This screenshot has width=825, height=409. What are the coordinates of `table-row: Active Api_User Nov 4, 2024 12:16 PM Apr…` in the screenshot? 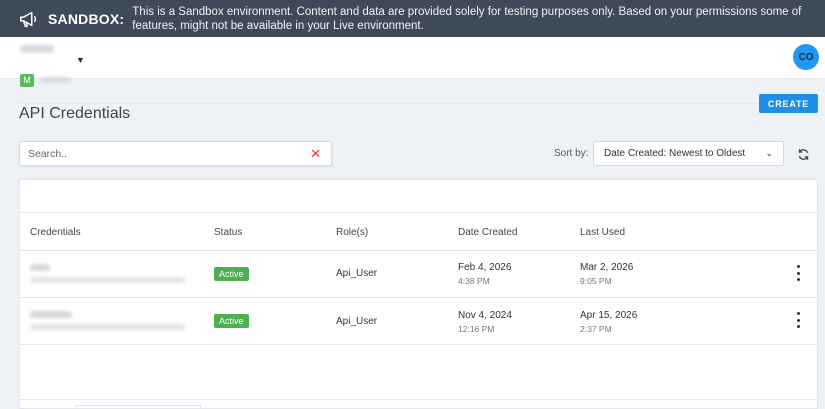 It's located at (418, 321).